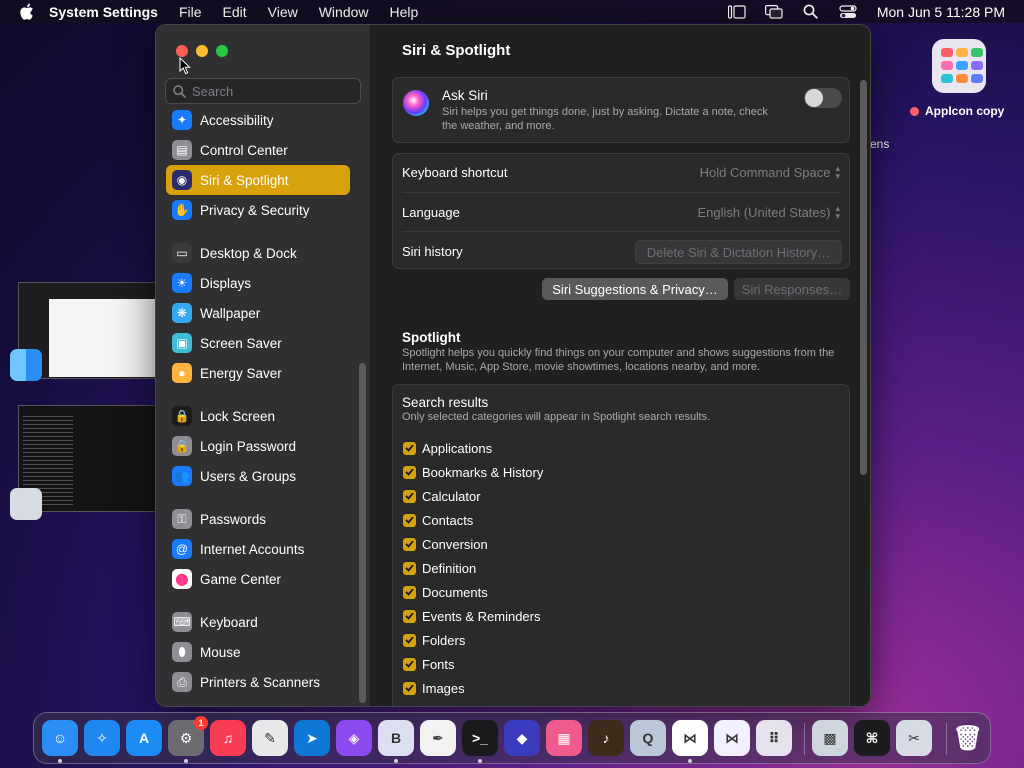  I want to click on language-popup: English (United States) ▴ ▾, so click(769, 212).